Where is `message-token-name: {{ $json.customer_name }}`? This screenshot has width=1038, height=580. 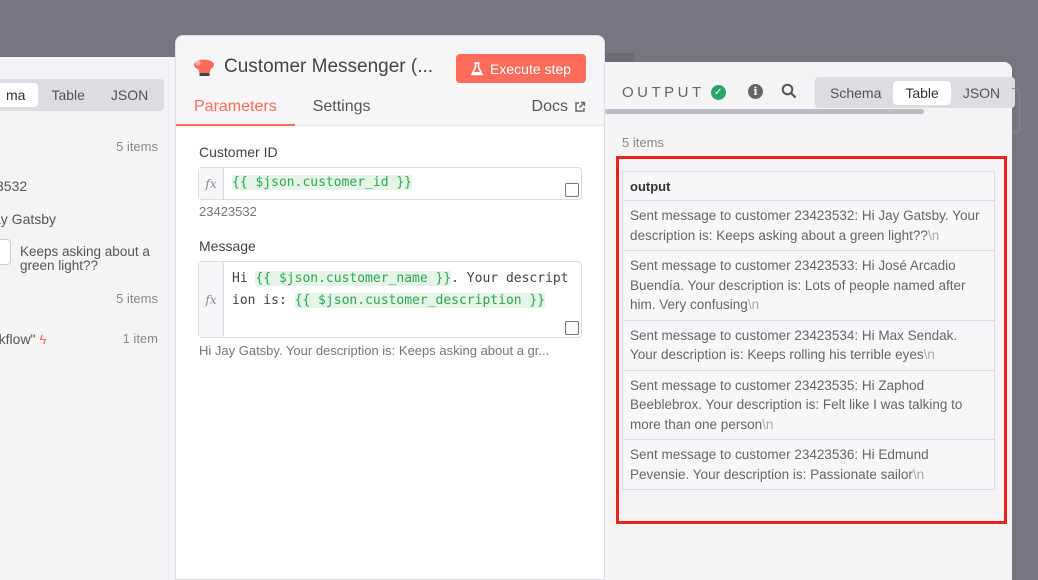 message-token-name: {{ $json.customer_name }} is located at coordinates (353, 278).